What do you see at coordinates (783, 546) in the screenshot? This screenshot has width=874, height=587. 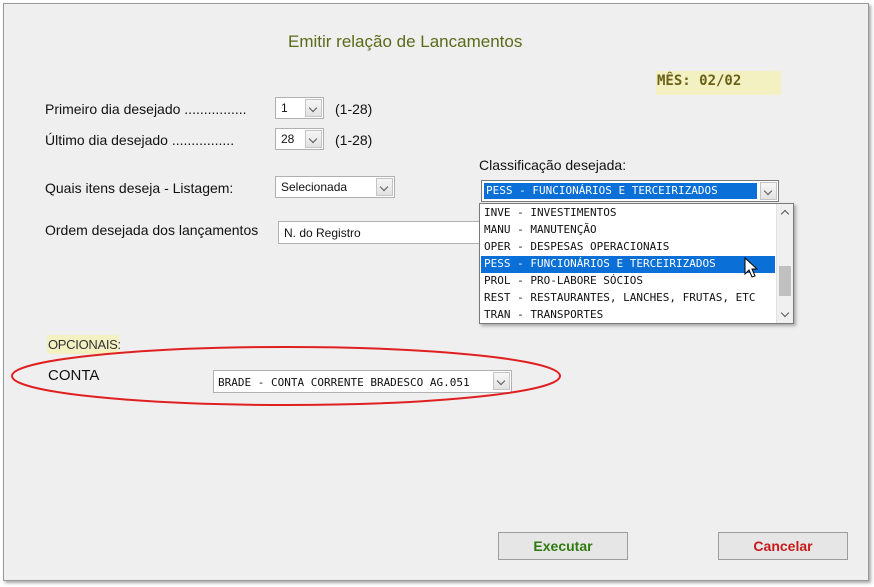 I see `cancel-button: Cancelar` at bounding box center [783, 546].